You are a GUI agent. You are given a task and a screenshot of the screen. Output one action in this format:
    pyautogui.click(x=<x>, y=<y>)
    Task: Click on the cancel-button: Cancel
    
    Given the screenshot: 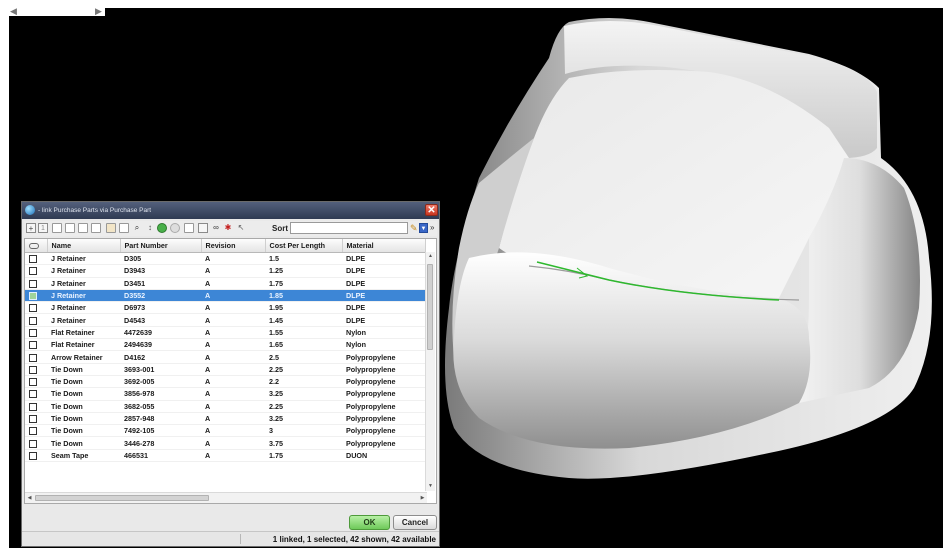 What is the action you would take?
    pyautogui.click(x=415, y=522)
    